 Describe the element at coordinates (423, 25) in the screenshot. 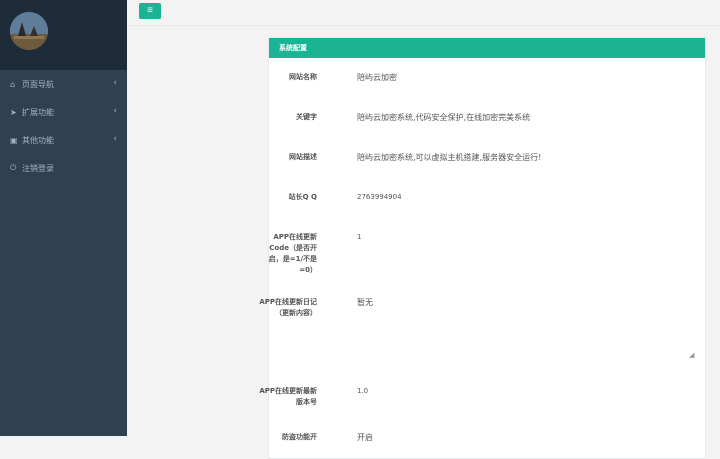

I see `top-divider` at that location.